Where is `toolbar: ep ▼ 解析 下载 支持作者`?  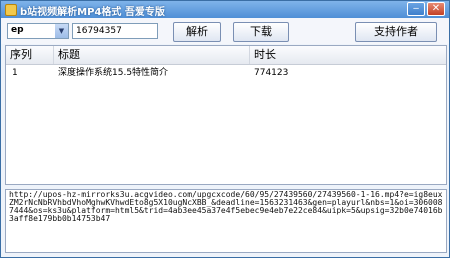 toolbar: ep ▼ 解析 下载 支持作者 is located at coordinates (225, 31).